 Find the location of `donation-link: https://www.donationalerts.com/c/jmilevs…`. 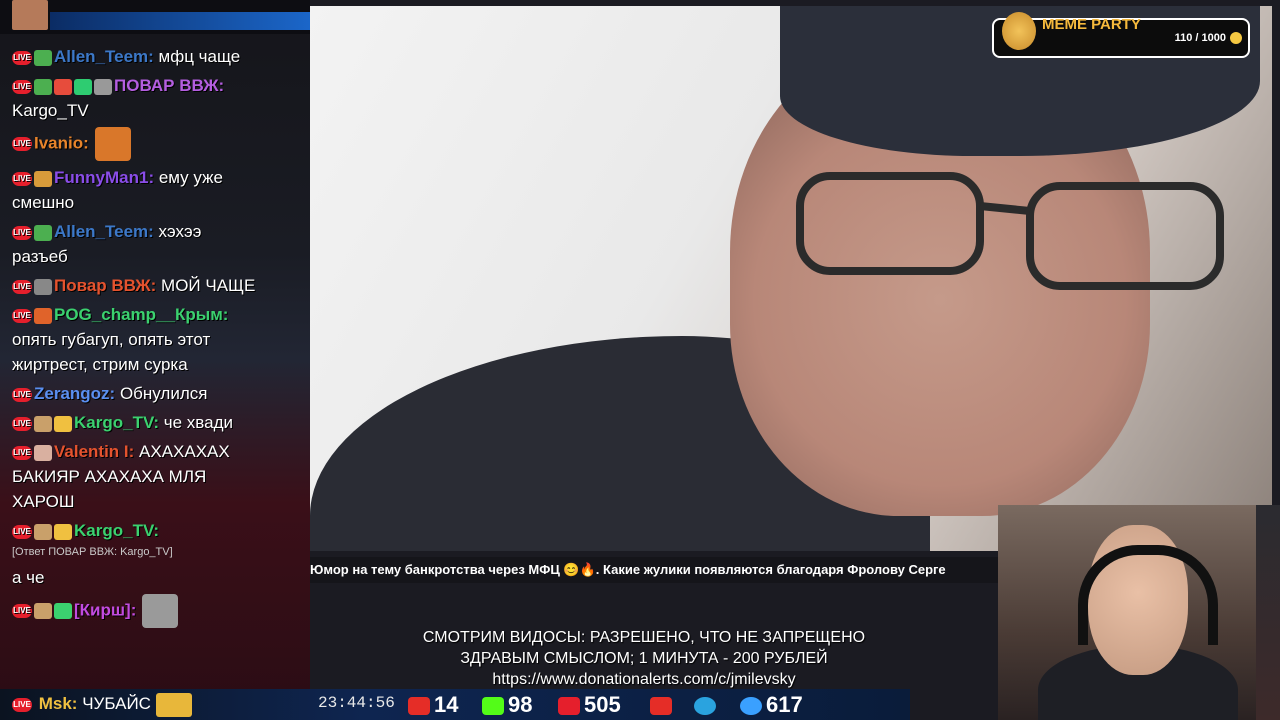

donation-link: https://www.donationalerts.com/c/jmilevs… is located at coordinates (644, 679).